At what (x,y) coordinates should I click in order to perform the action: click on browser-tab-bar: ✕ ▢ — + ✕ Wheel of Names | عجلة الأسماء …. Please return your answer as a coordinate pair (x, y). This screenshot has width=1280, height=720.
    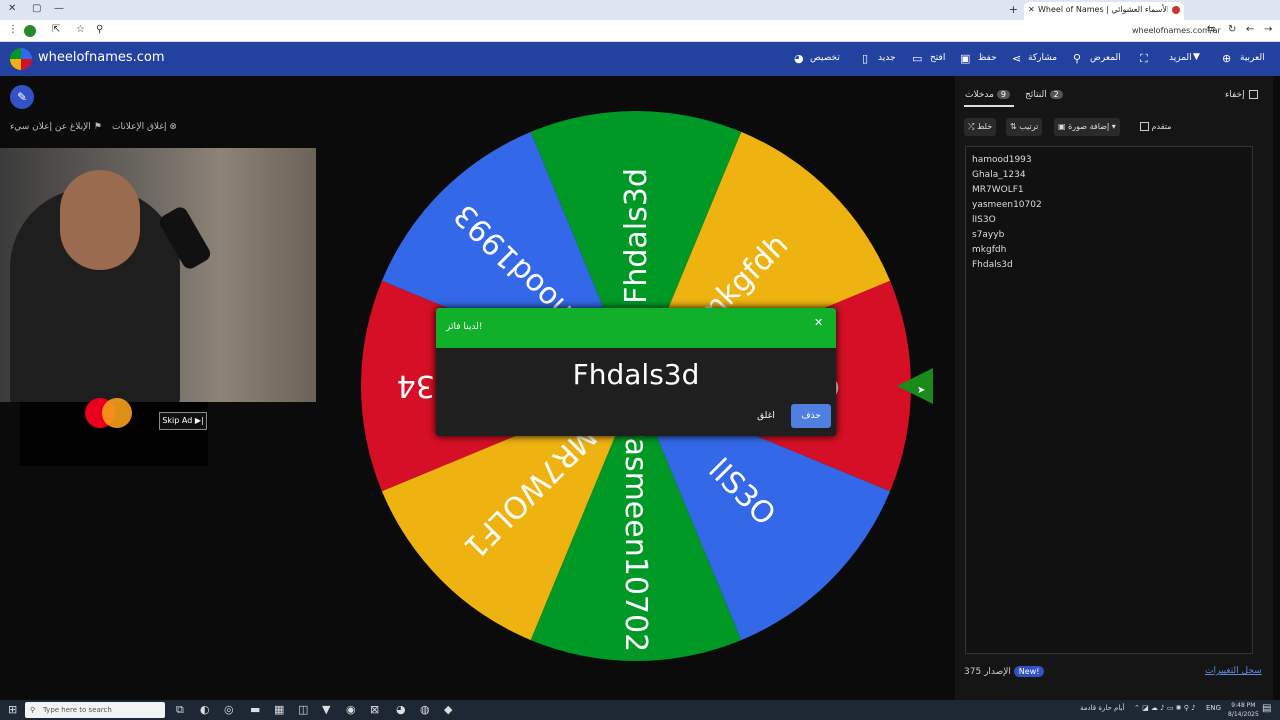
    Looking at the image, I should click on (640, 10).